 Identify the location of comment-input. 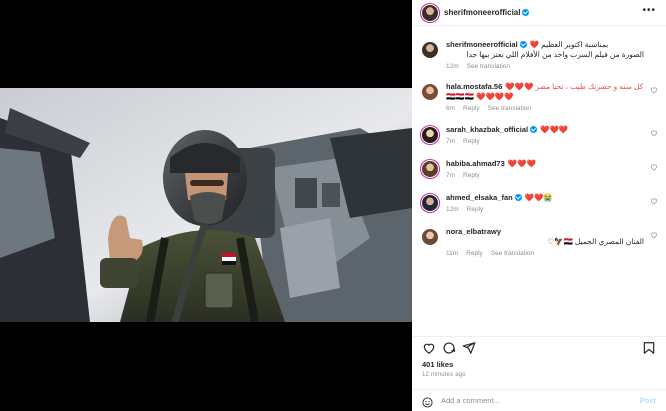
(526, 400).